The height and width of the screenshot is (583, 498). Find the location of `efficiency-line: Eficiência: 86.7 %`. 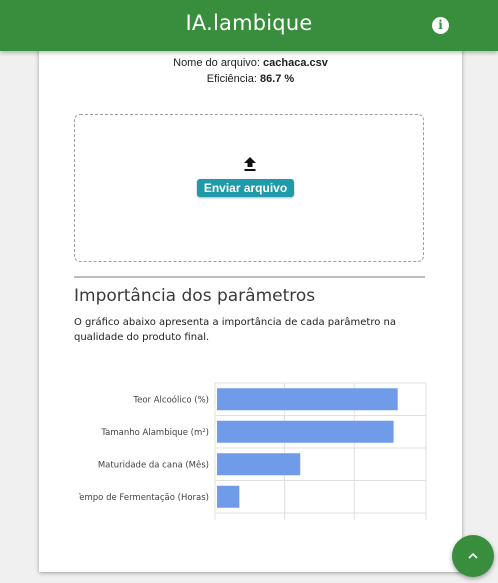

efficiency-line: Eficiência: 86.7 % is located at coordinates (250, 79).